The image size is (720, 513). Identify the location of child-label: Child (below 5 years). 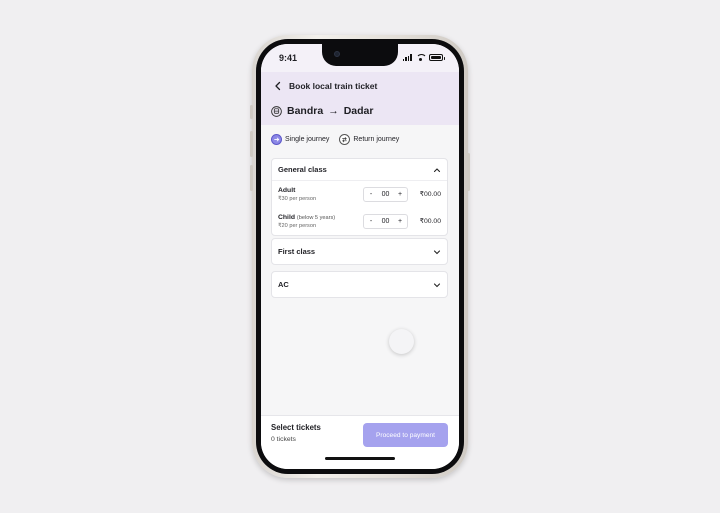
(307, 217).